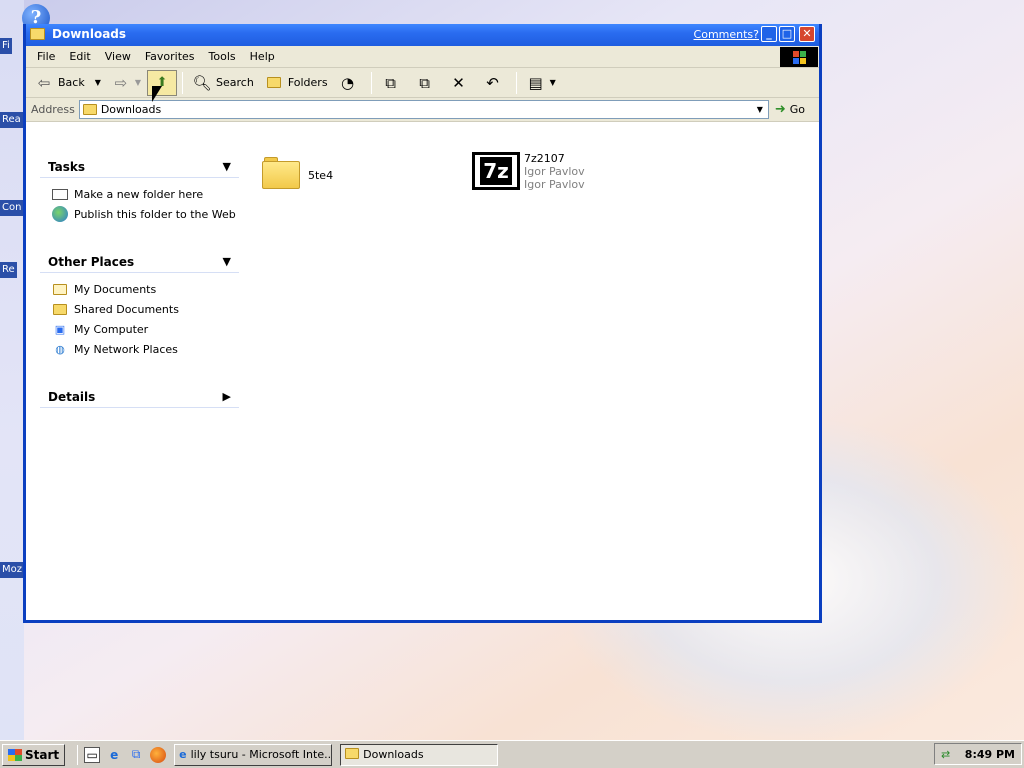 Image resolution: width=1024 pixels, height=768 pixels. What do you see at coordinates (60, 349) in the screenshot?
I see `network-places-icon: ◍` at bounding box center [60, 349].